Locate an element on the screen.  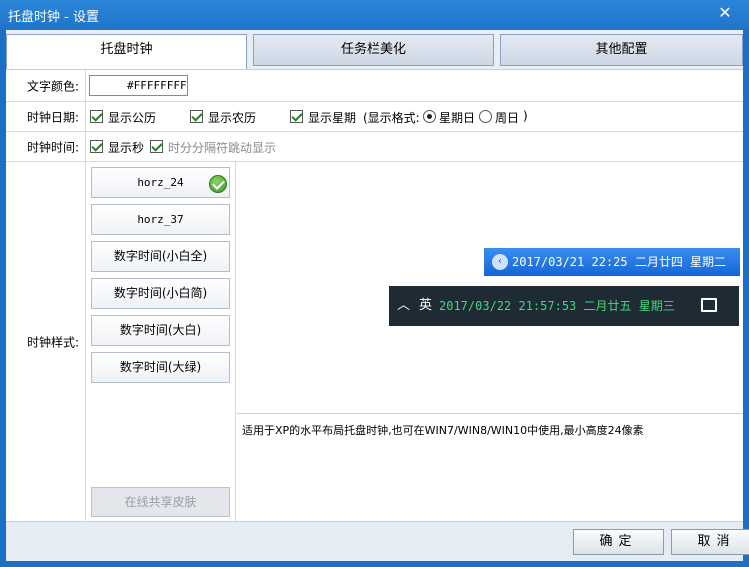
format-zhouri-radio is located at coordinates (485, 116).